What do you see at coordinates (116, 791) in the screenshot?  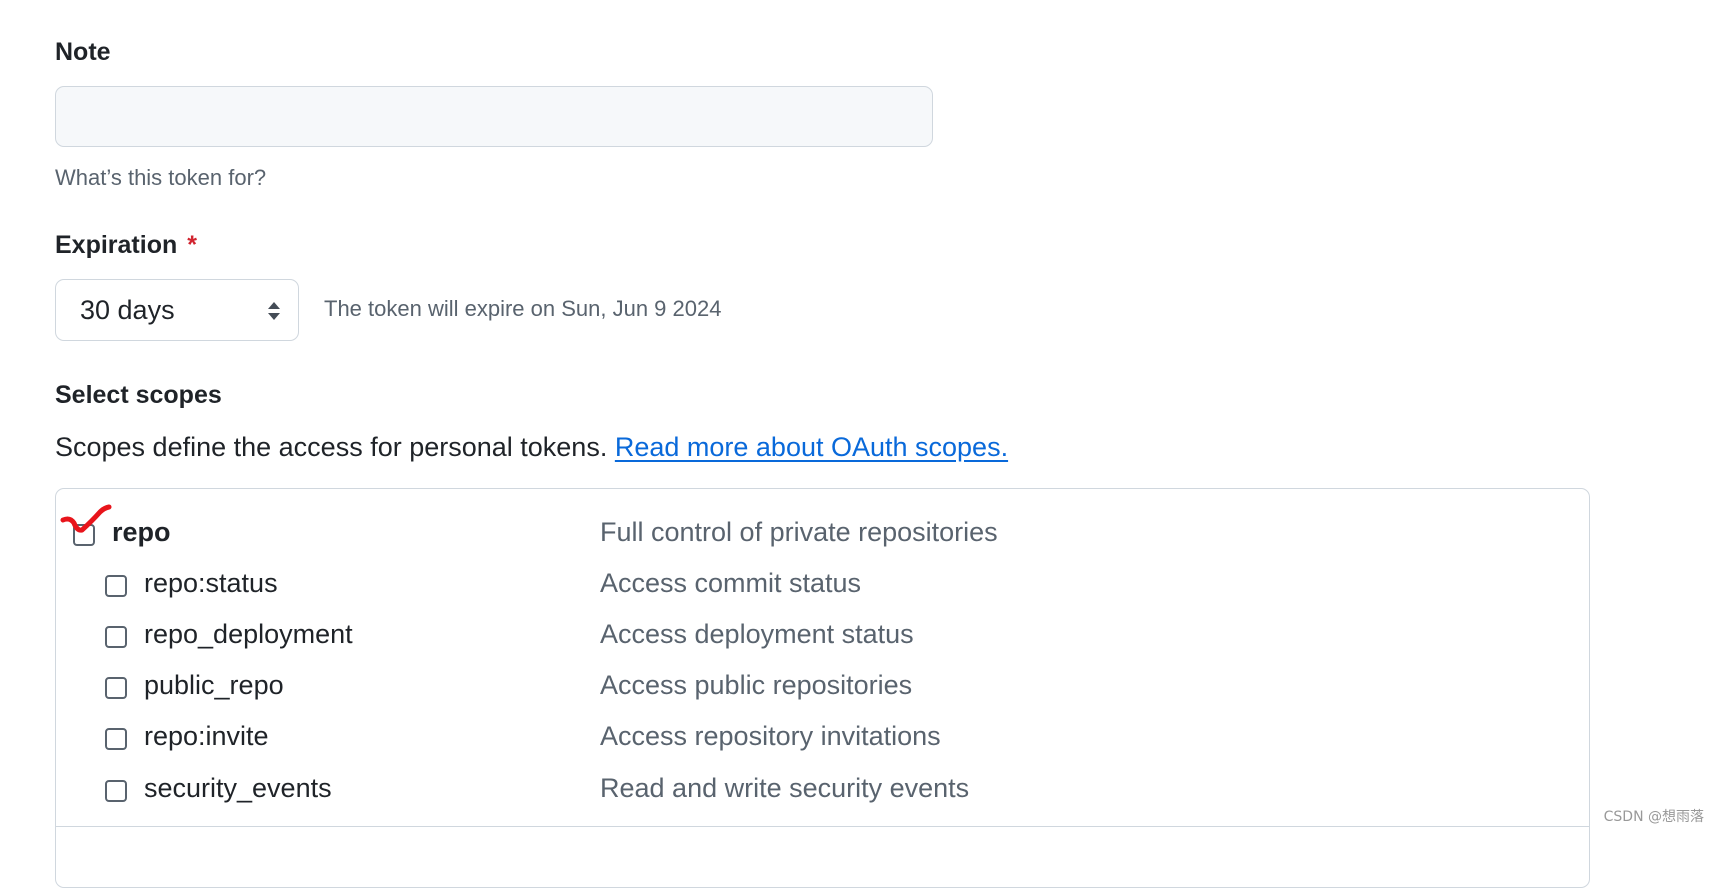 I see `scope-checkbox-security-events` at bounding box center [116, 791].